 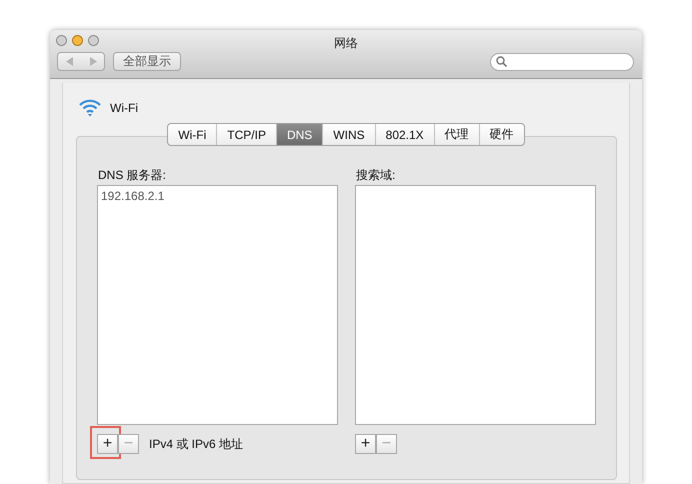 What do you see at coordinates (147, 61) in the screenshot?
I see `show-all-button: 全部显示` at bounding box center [147, 61].